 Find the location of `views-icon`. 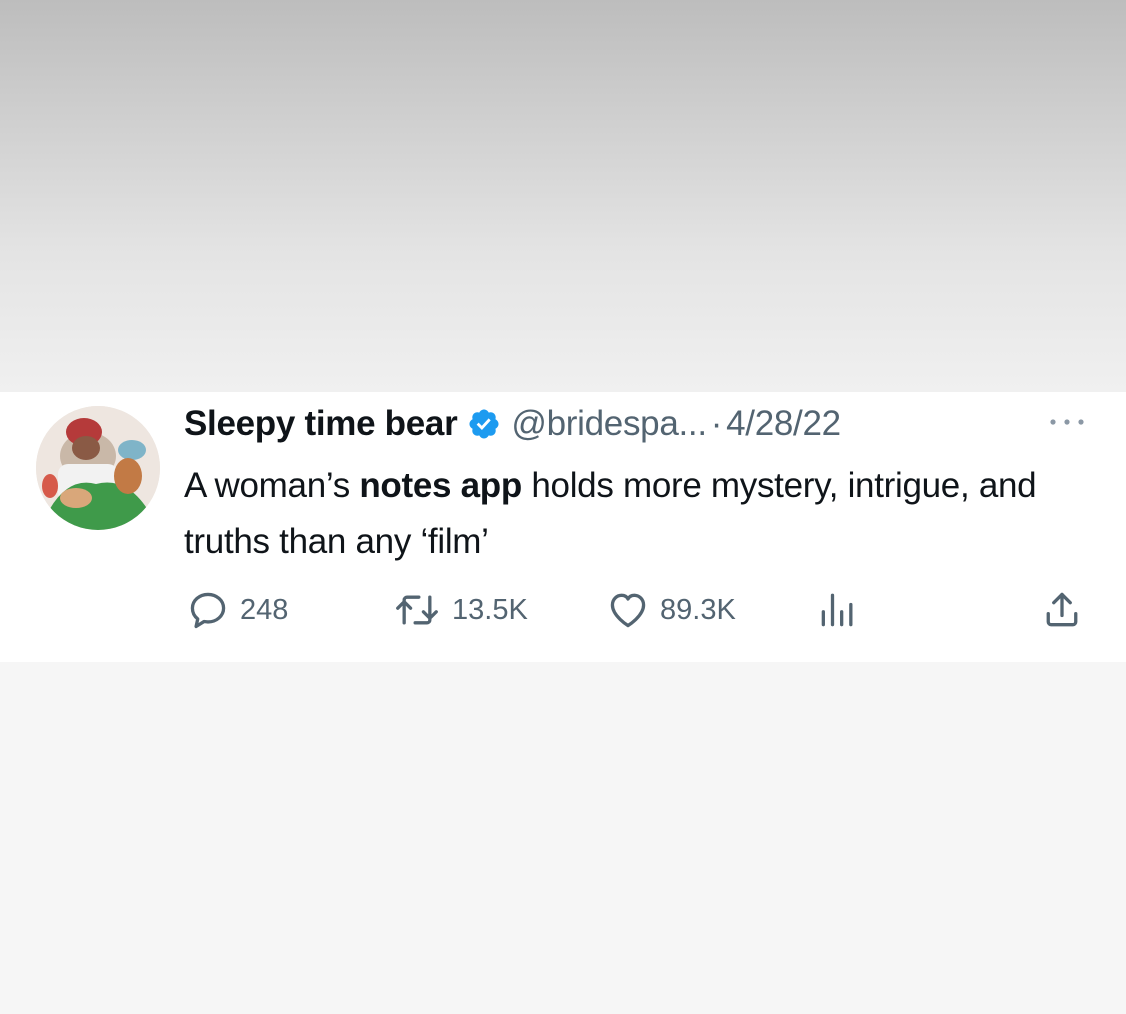

views-icon is located at coordinates (837, 610).